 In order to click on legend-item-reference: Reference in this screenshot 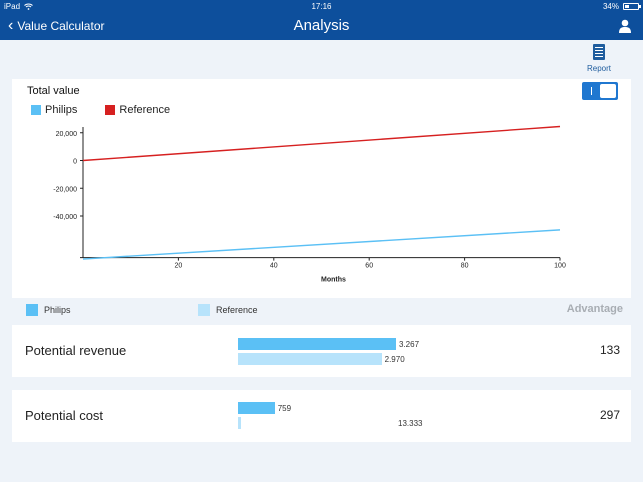, I will do `click(137, 110)`.